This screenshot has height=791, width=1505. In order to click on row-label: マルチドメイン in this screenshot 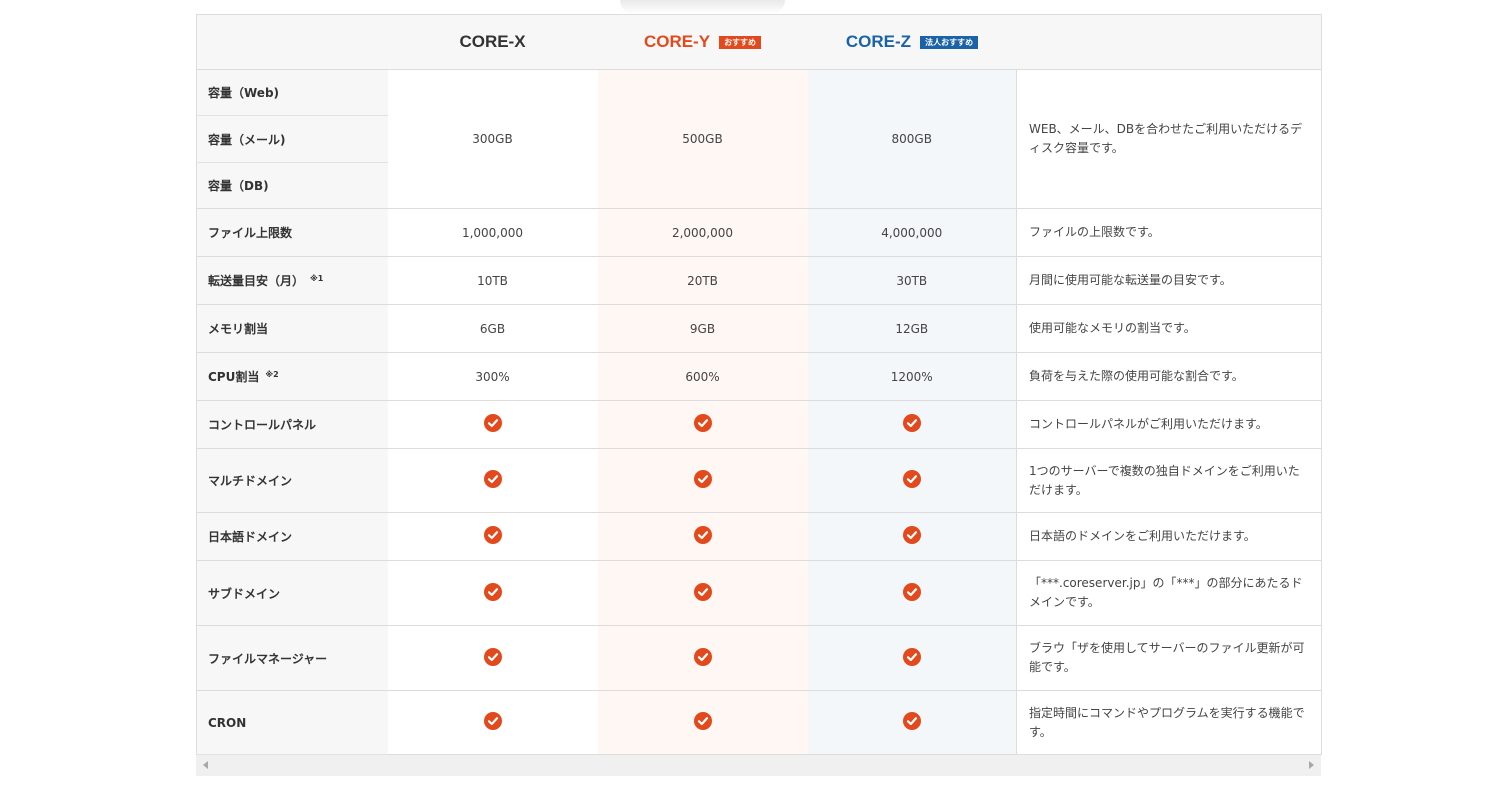, I will do `click(292, 480)`.